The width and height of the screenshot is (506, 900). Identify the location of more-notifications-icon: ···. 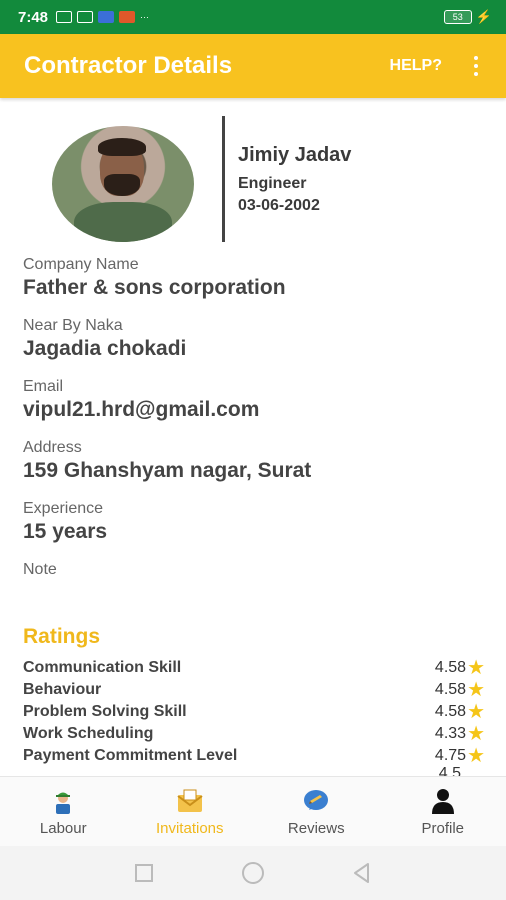
(145, 17).